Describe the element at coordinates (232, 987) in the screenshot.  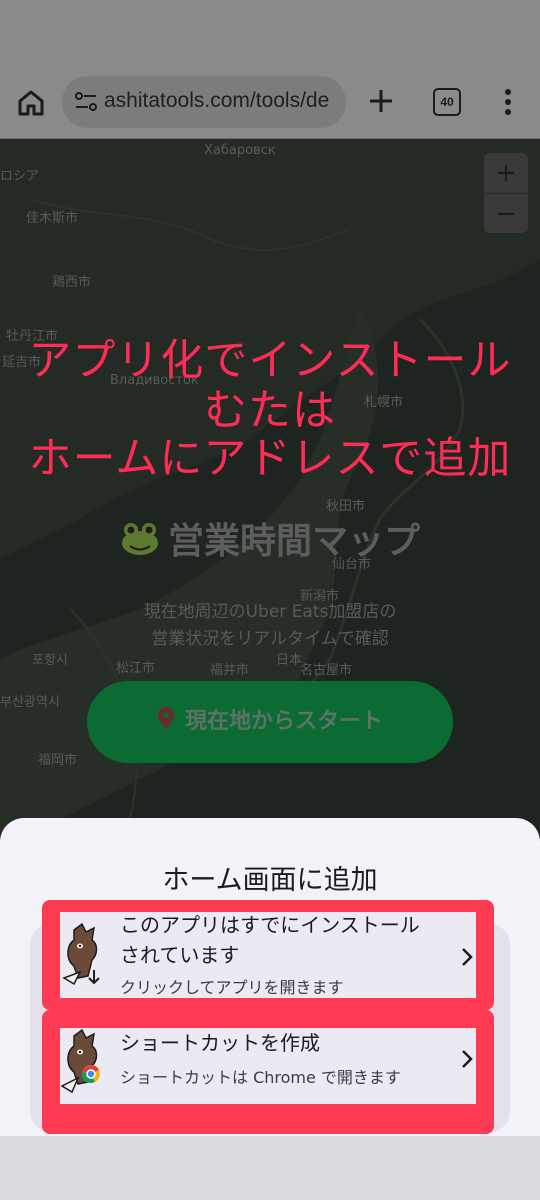
I see `option-subtitle: クリックしてアプリを開きます` at that location.